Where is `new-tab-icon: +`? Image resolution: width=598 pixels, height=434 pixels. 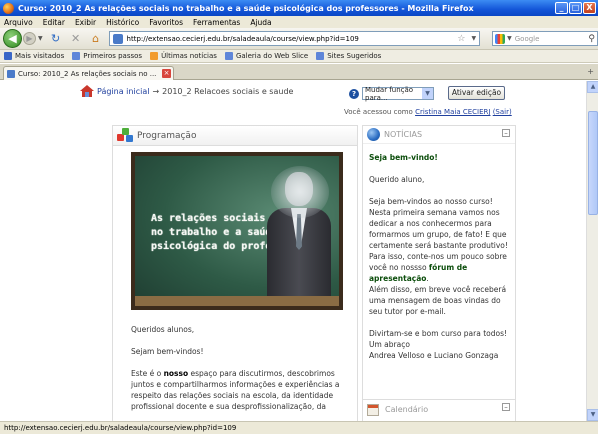
new-tab-icon: + is located at coordinates (590, 71).